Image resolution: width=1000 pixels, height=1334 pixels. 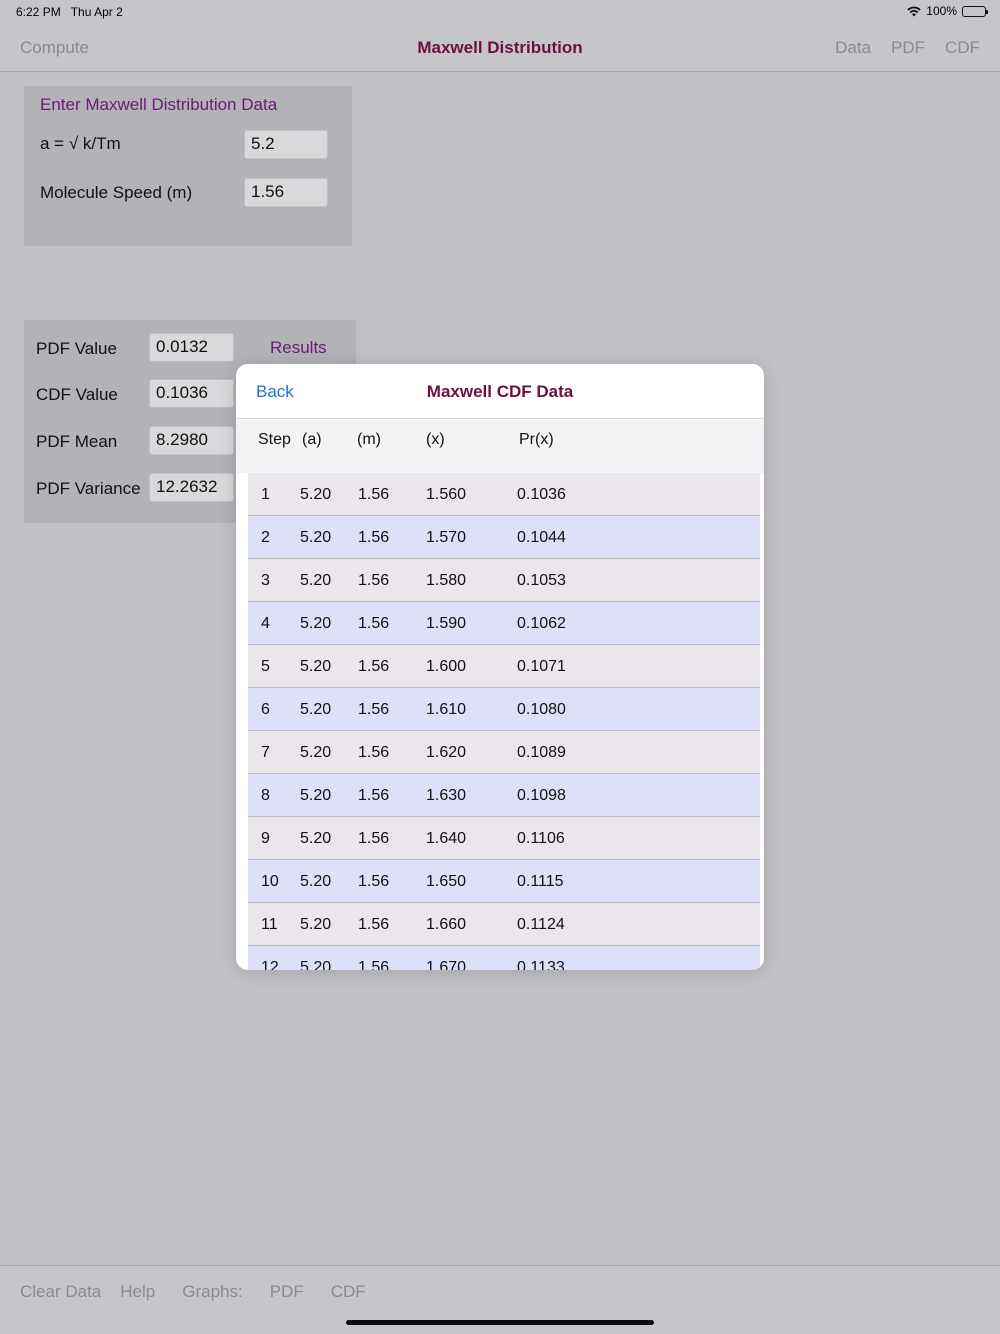 I want to click on status-right: 100%, so click(x=947, y=11).